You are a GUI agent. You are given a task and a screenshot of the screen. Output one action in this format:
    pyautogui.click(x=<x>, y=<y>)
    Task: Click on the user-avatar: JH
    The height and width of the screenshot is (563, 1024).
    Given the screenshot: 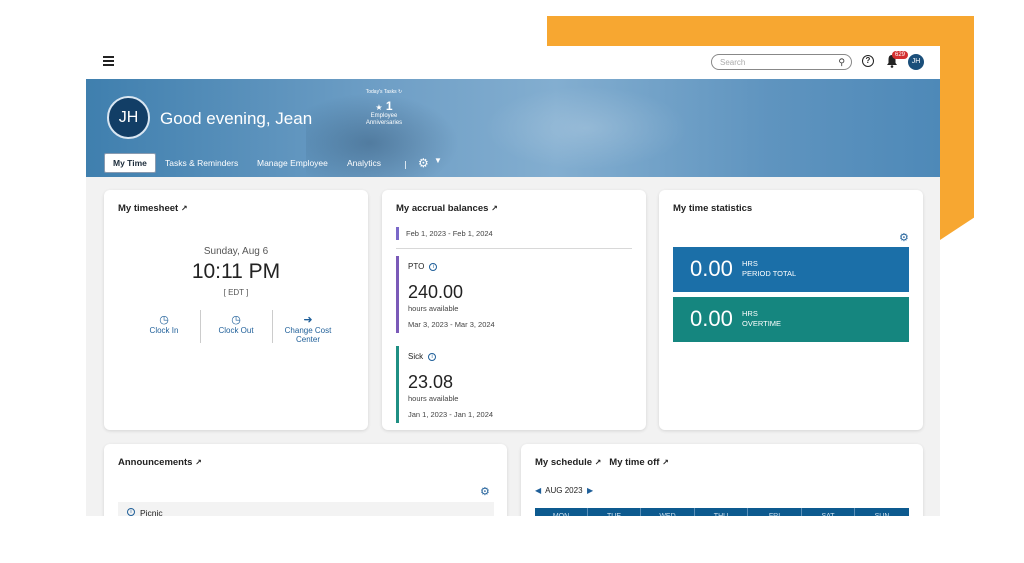 What is the action you would take?
    pyautogui.click(x=916, y=62)
    